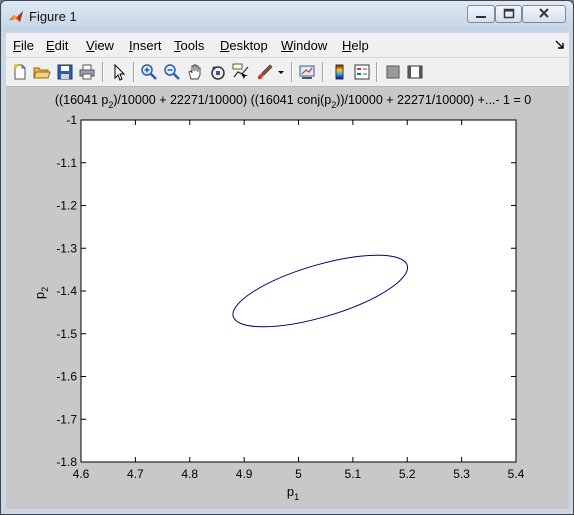 Image resolution: width=574 pixels, height=515 pixels. What do you see at coordinates (149, 72) in the screenshot?
I see `zoom-in-icon` at bounding box center [149, 72].